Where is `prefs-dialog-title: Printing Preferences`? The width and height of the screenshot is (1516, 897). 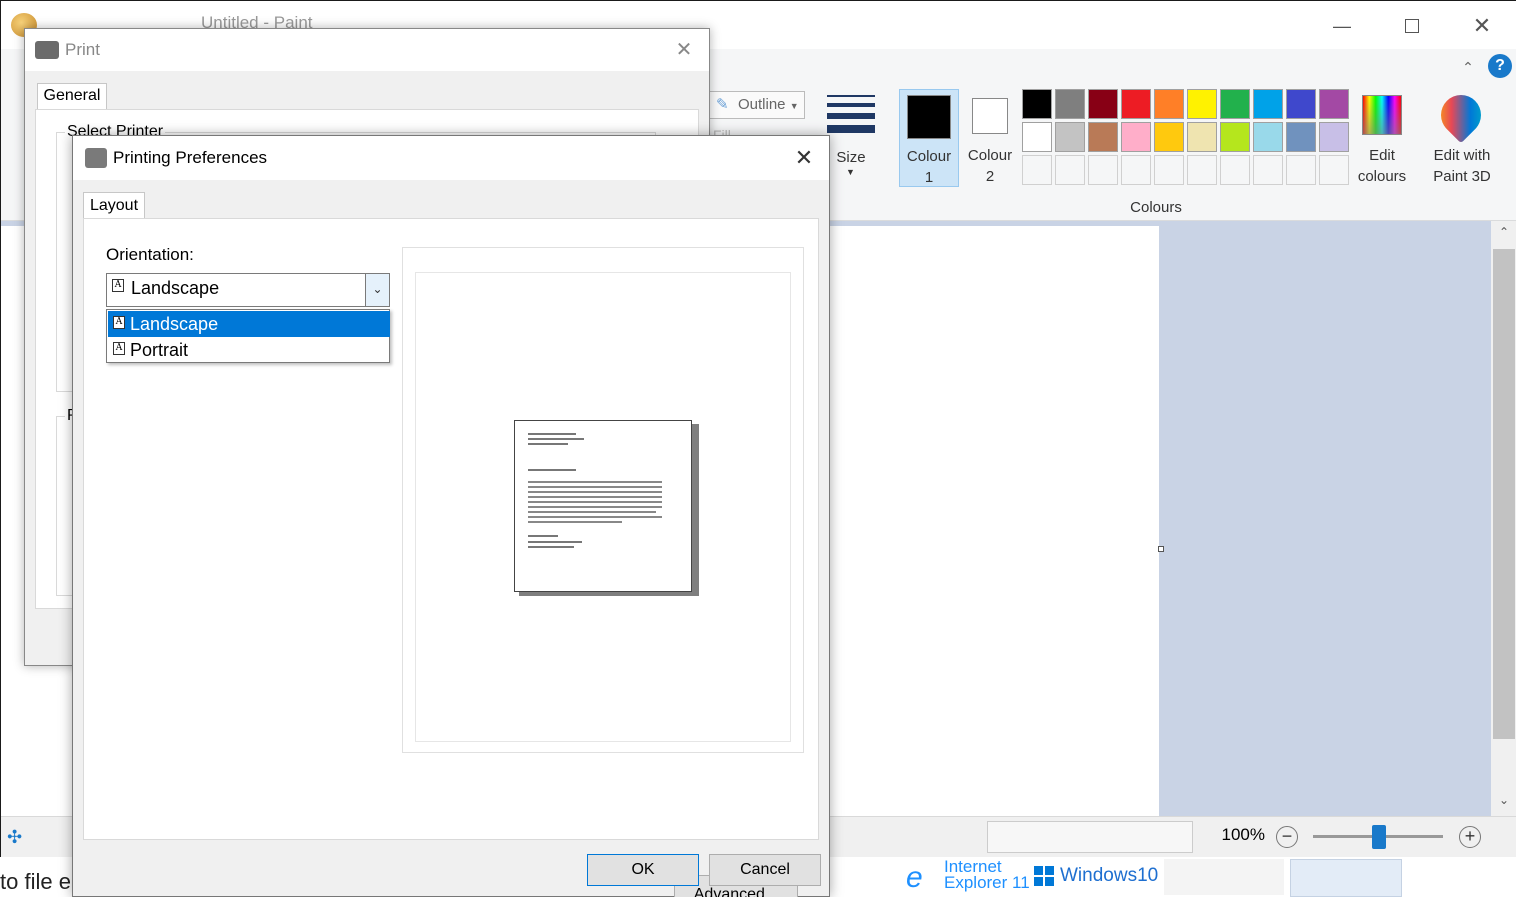 prefs-dialog-title: Printing Preferences is located at coordinates (190, 157).